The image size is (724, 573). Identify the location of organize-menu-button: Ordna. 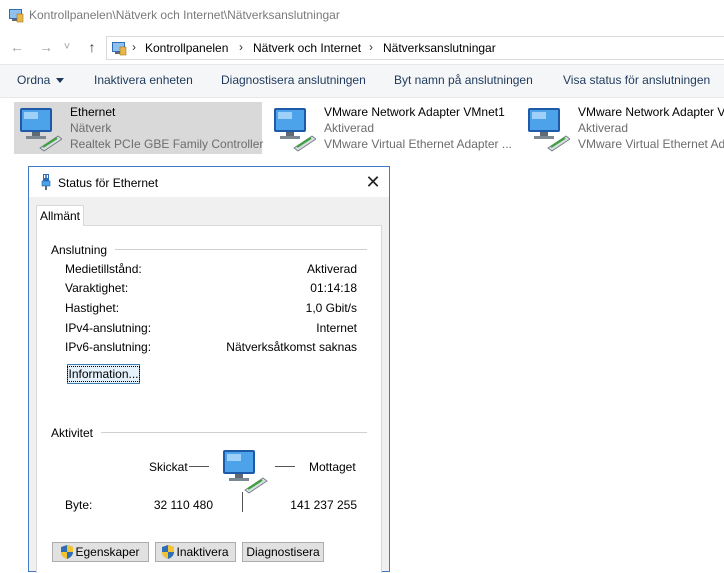
(41, 80).